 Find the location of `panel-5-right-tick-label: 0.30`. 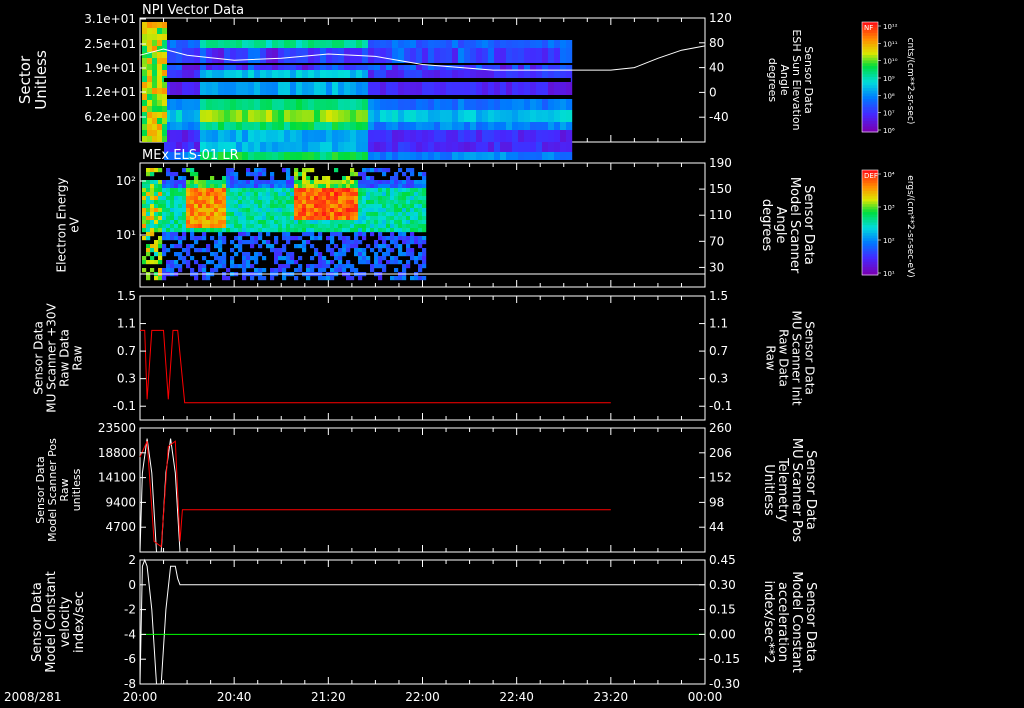

panel-5-right-tick-label: 0.30 is located at coordinates (722, 585).